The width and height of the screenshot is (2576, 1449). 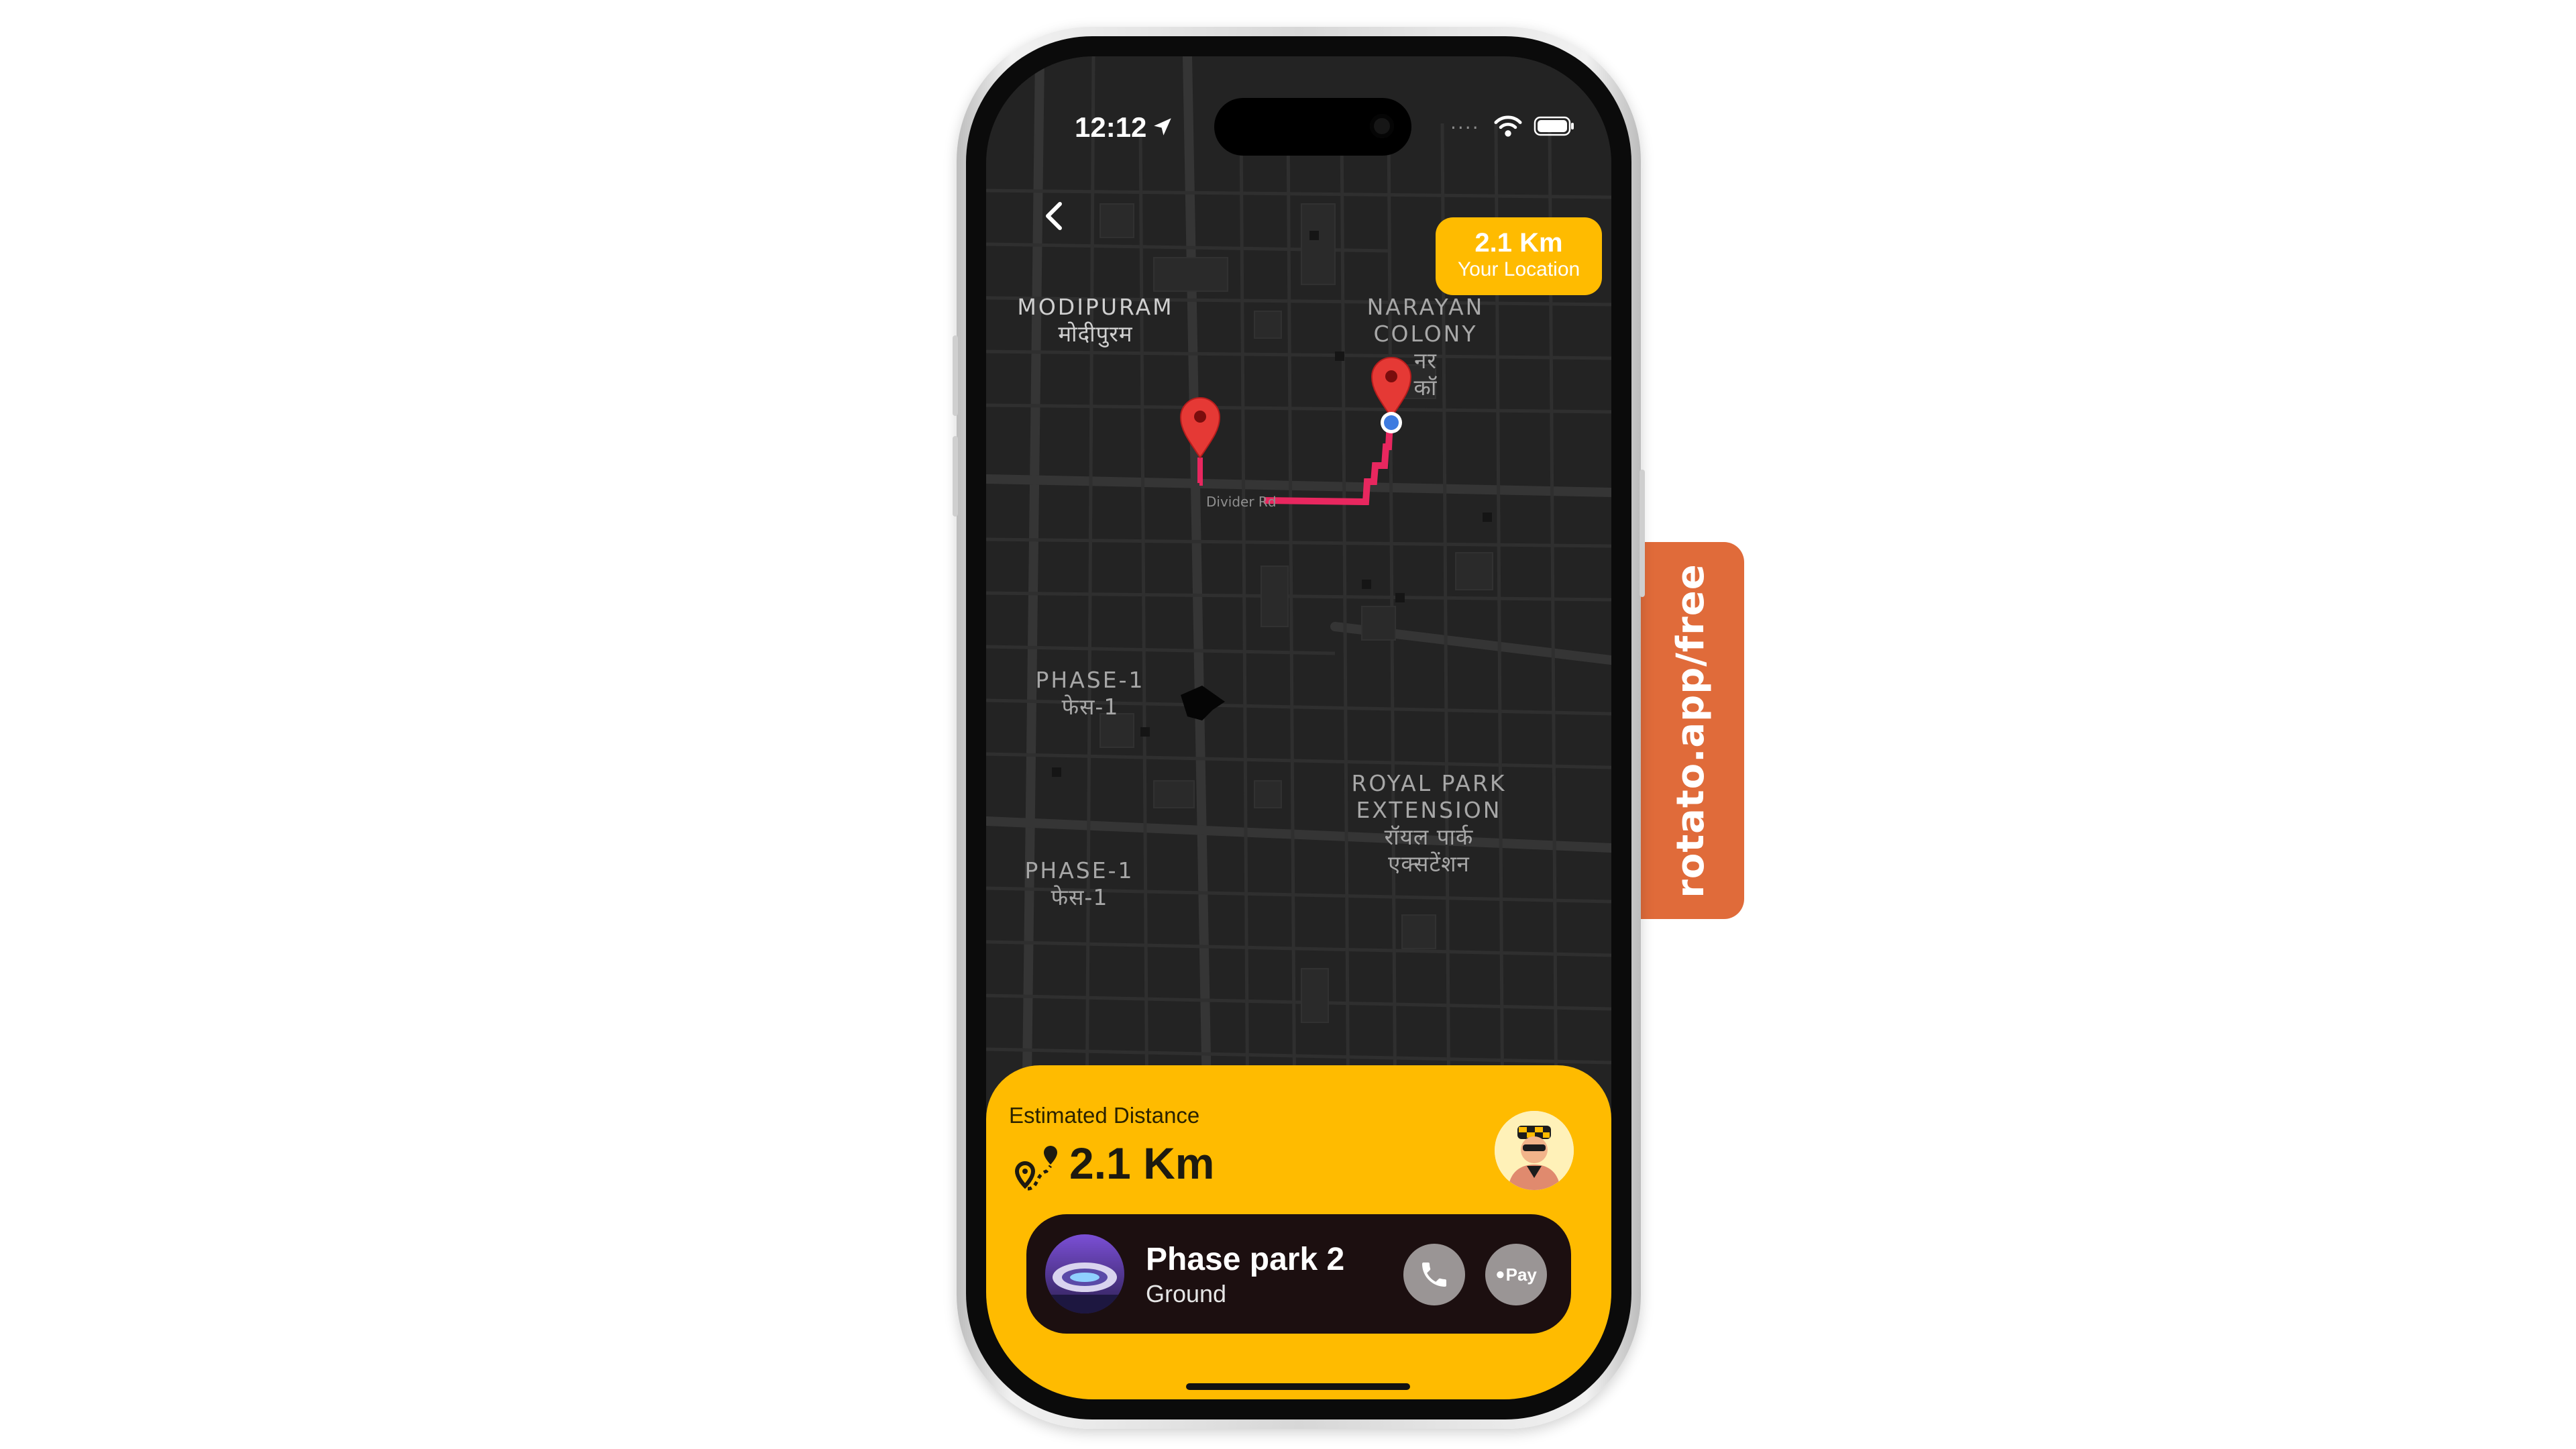 I want to click on back-button, so click(x=1053, y=216).